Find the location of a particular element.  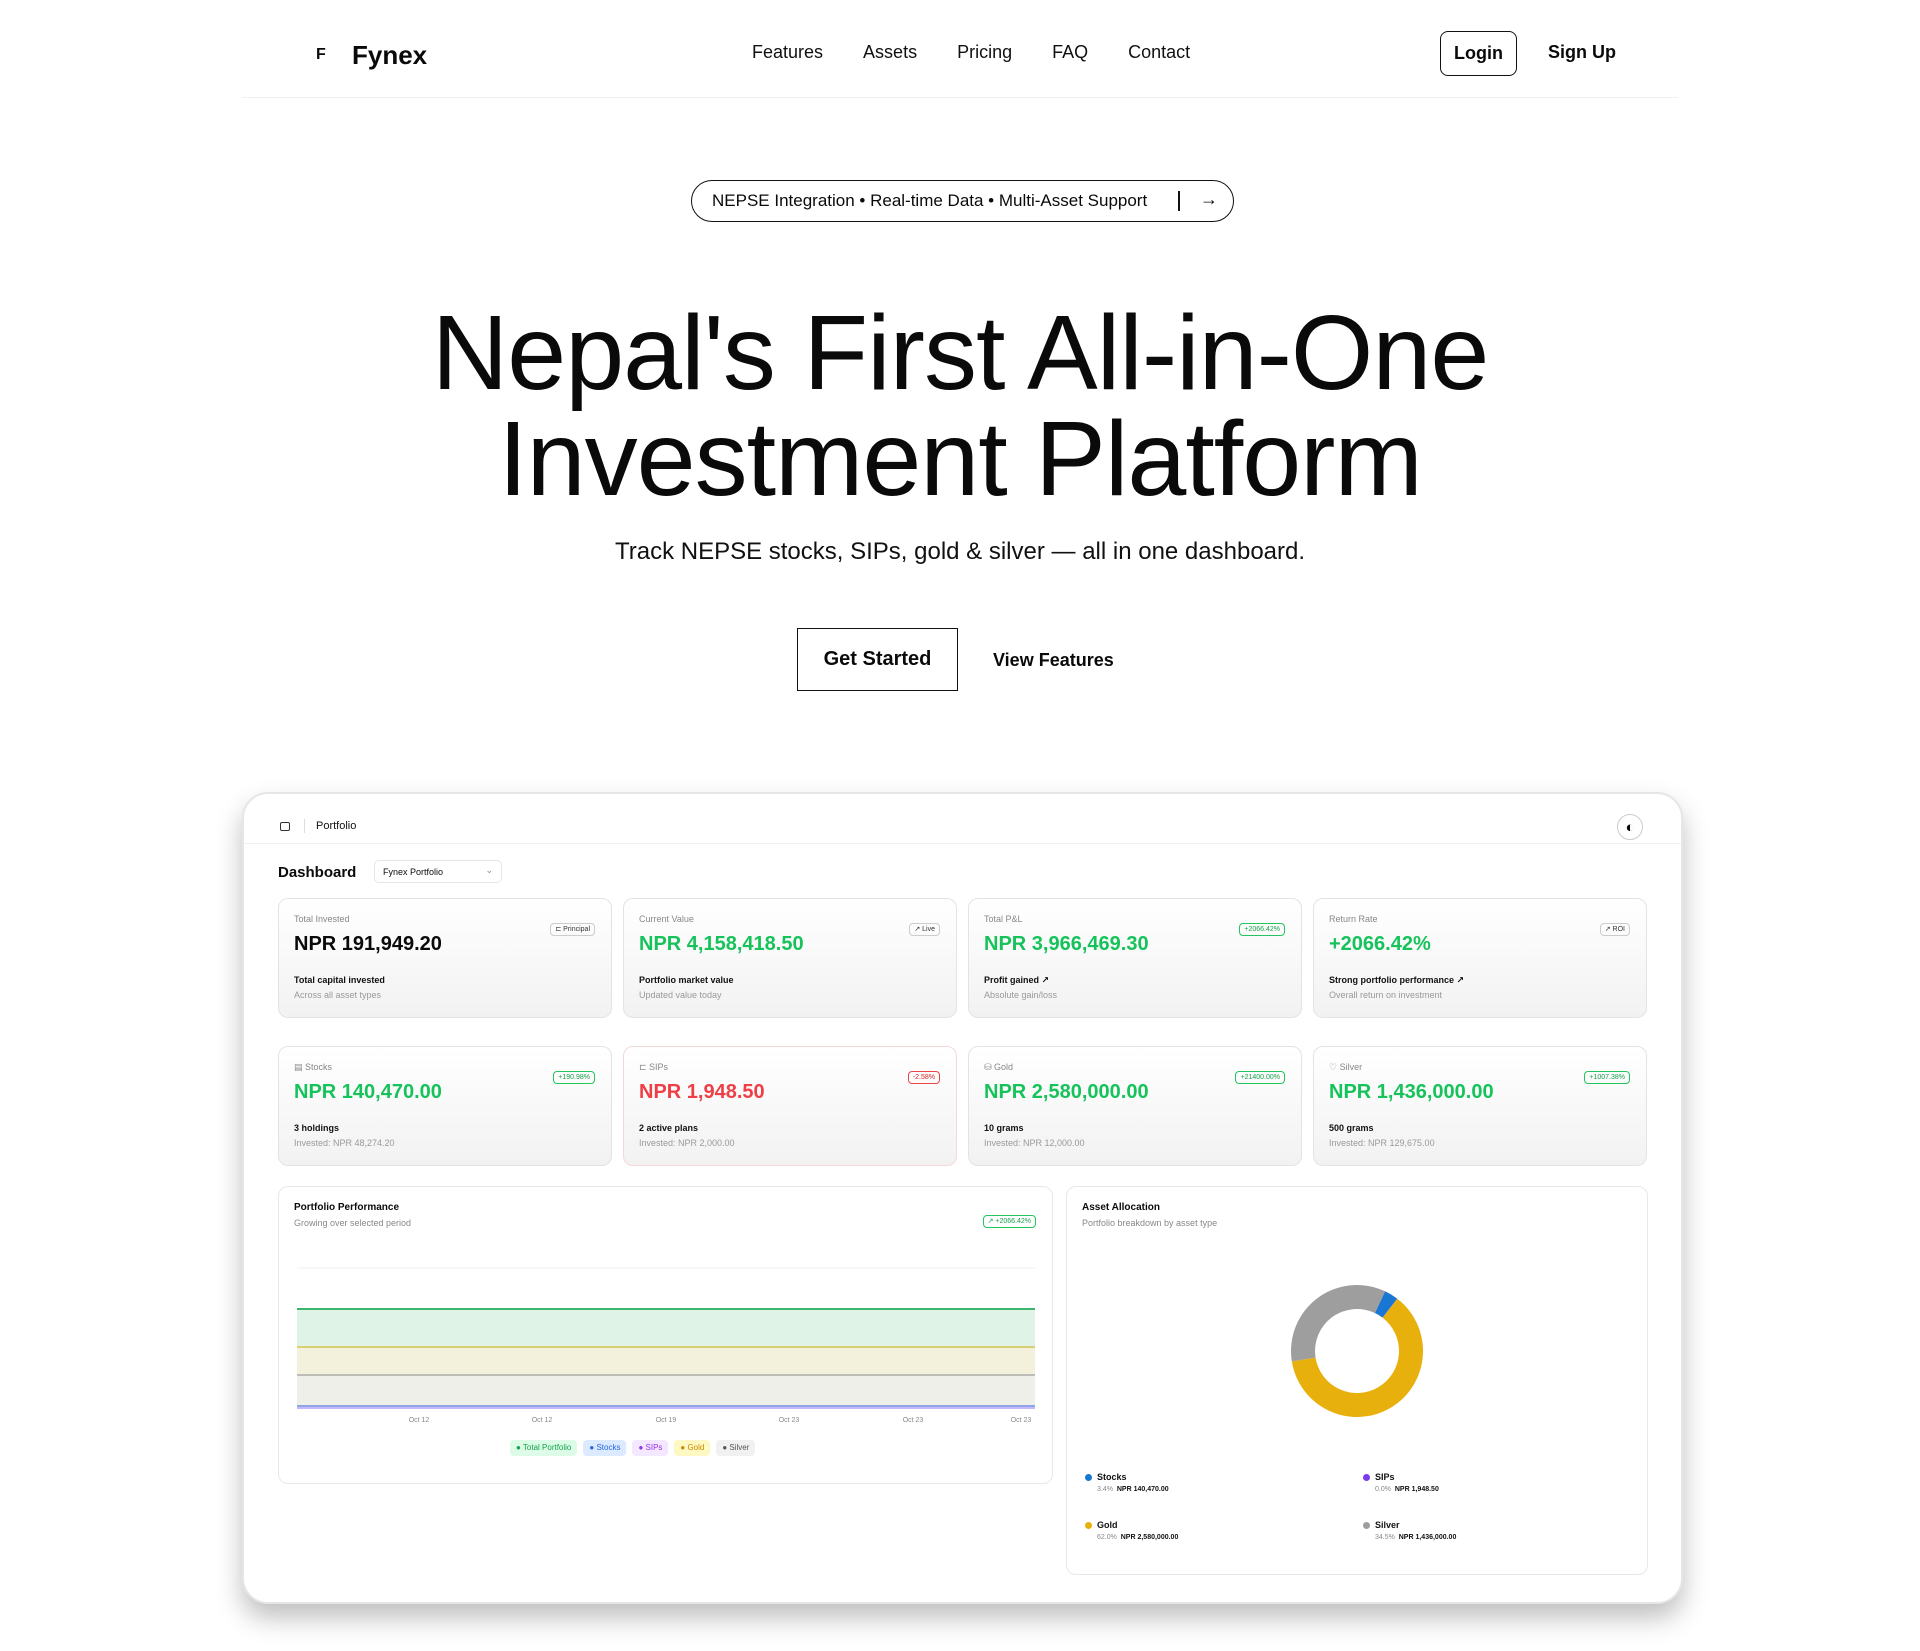

card-badge: ↗ ROI is located at coordinates (1614, 929).